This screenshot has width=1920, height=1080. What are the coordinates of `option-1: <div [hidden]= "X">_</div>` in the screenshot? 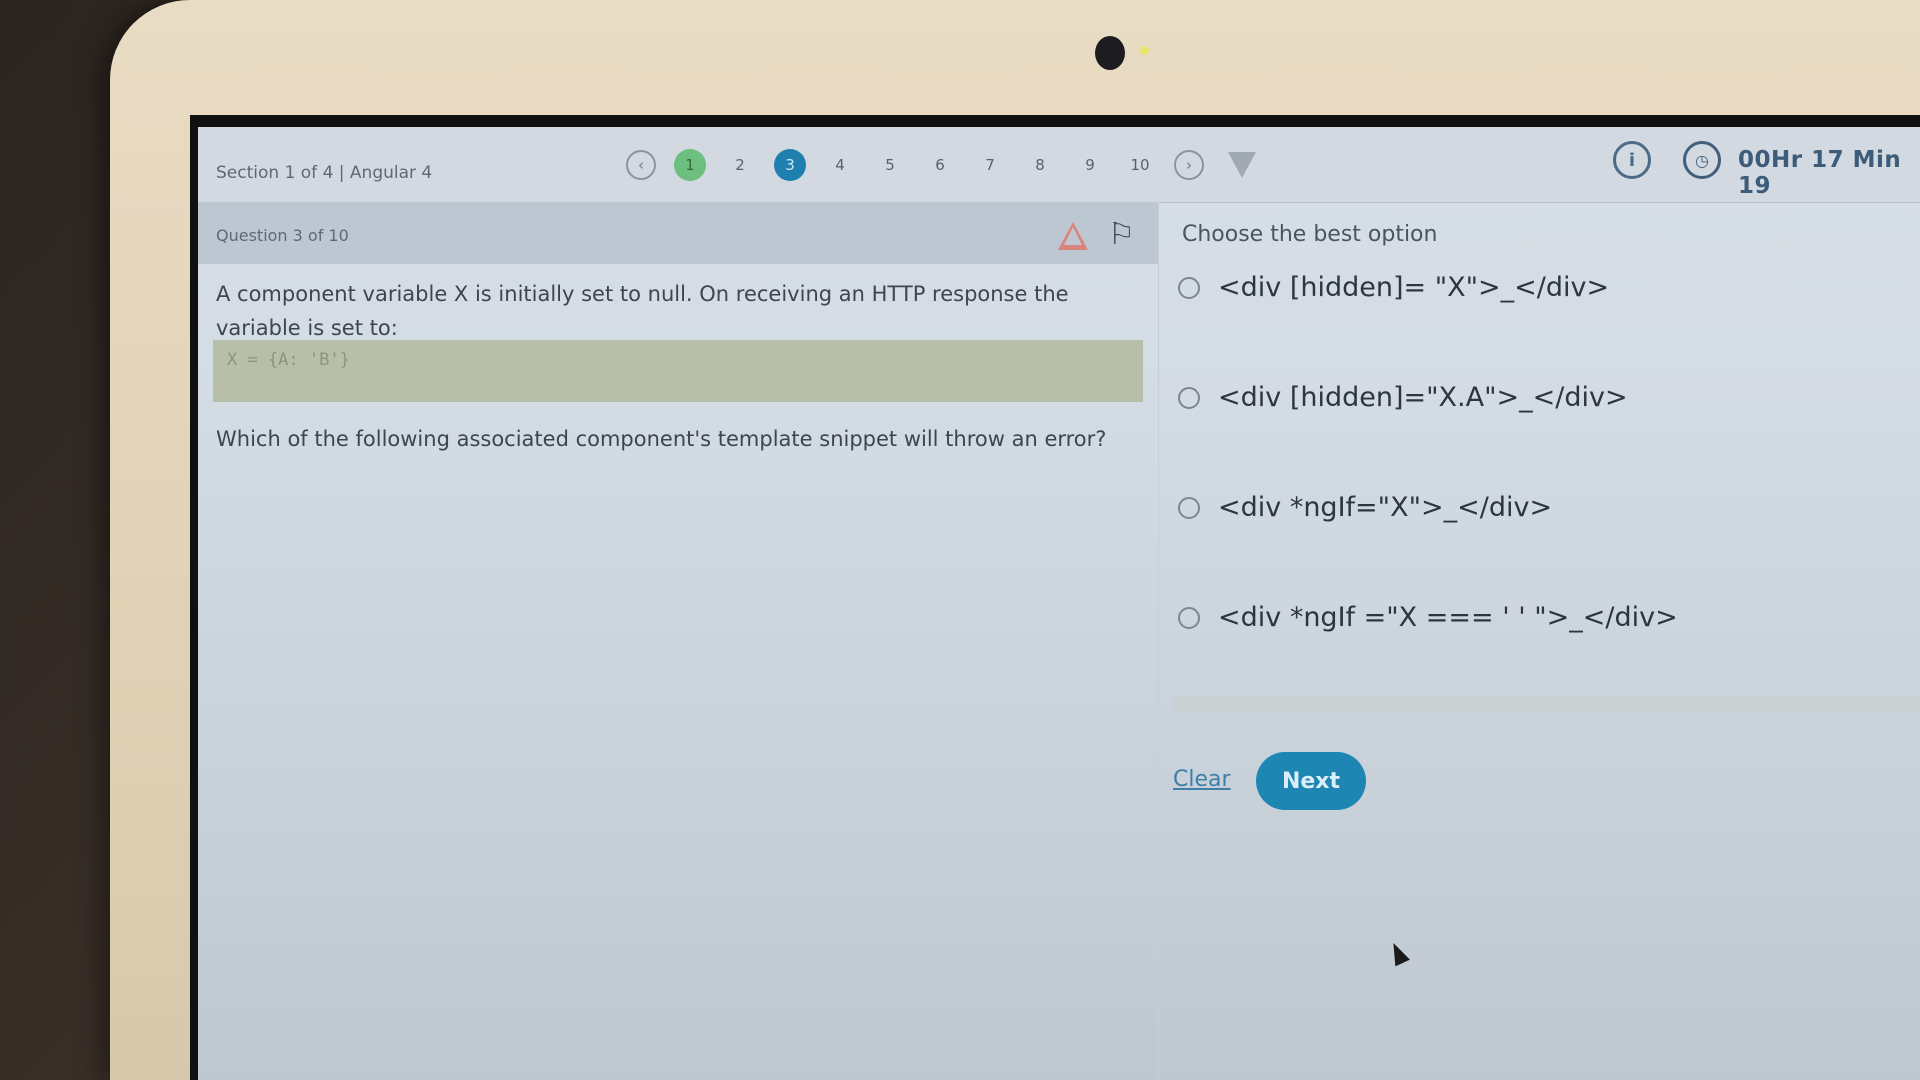 It's located at (1393, 287).